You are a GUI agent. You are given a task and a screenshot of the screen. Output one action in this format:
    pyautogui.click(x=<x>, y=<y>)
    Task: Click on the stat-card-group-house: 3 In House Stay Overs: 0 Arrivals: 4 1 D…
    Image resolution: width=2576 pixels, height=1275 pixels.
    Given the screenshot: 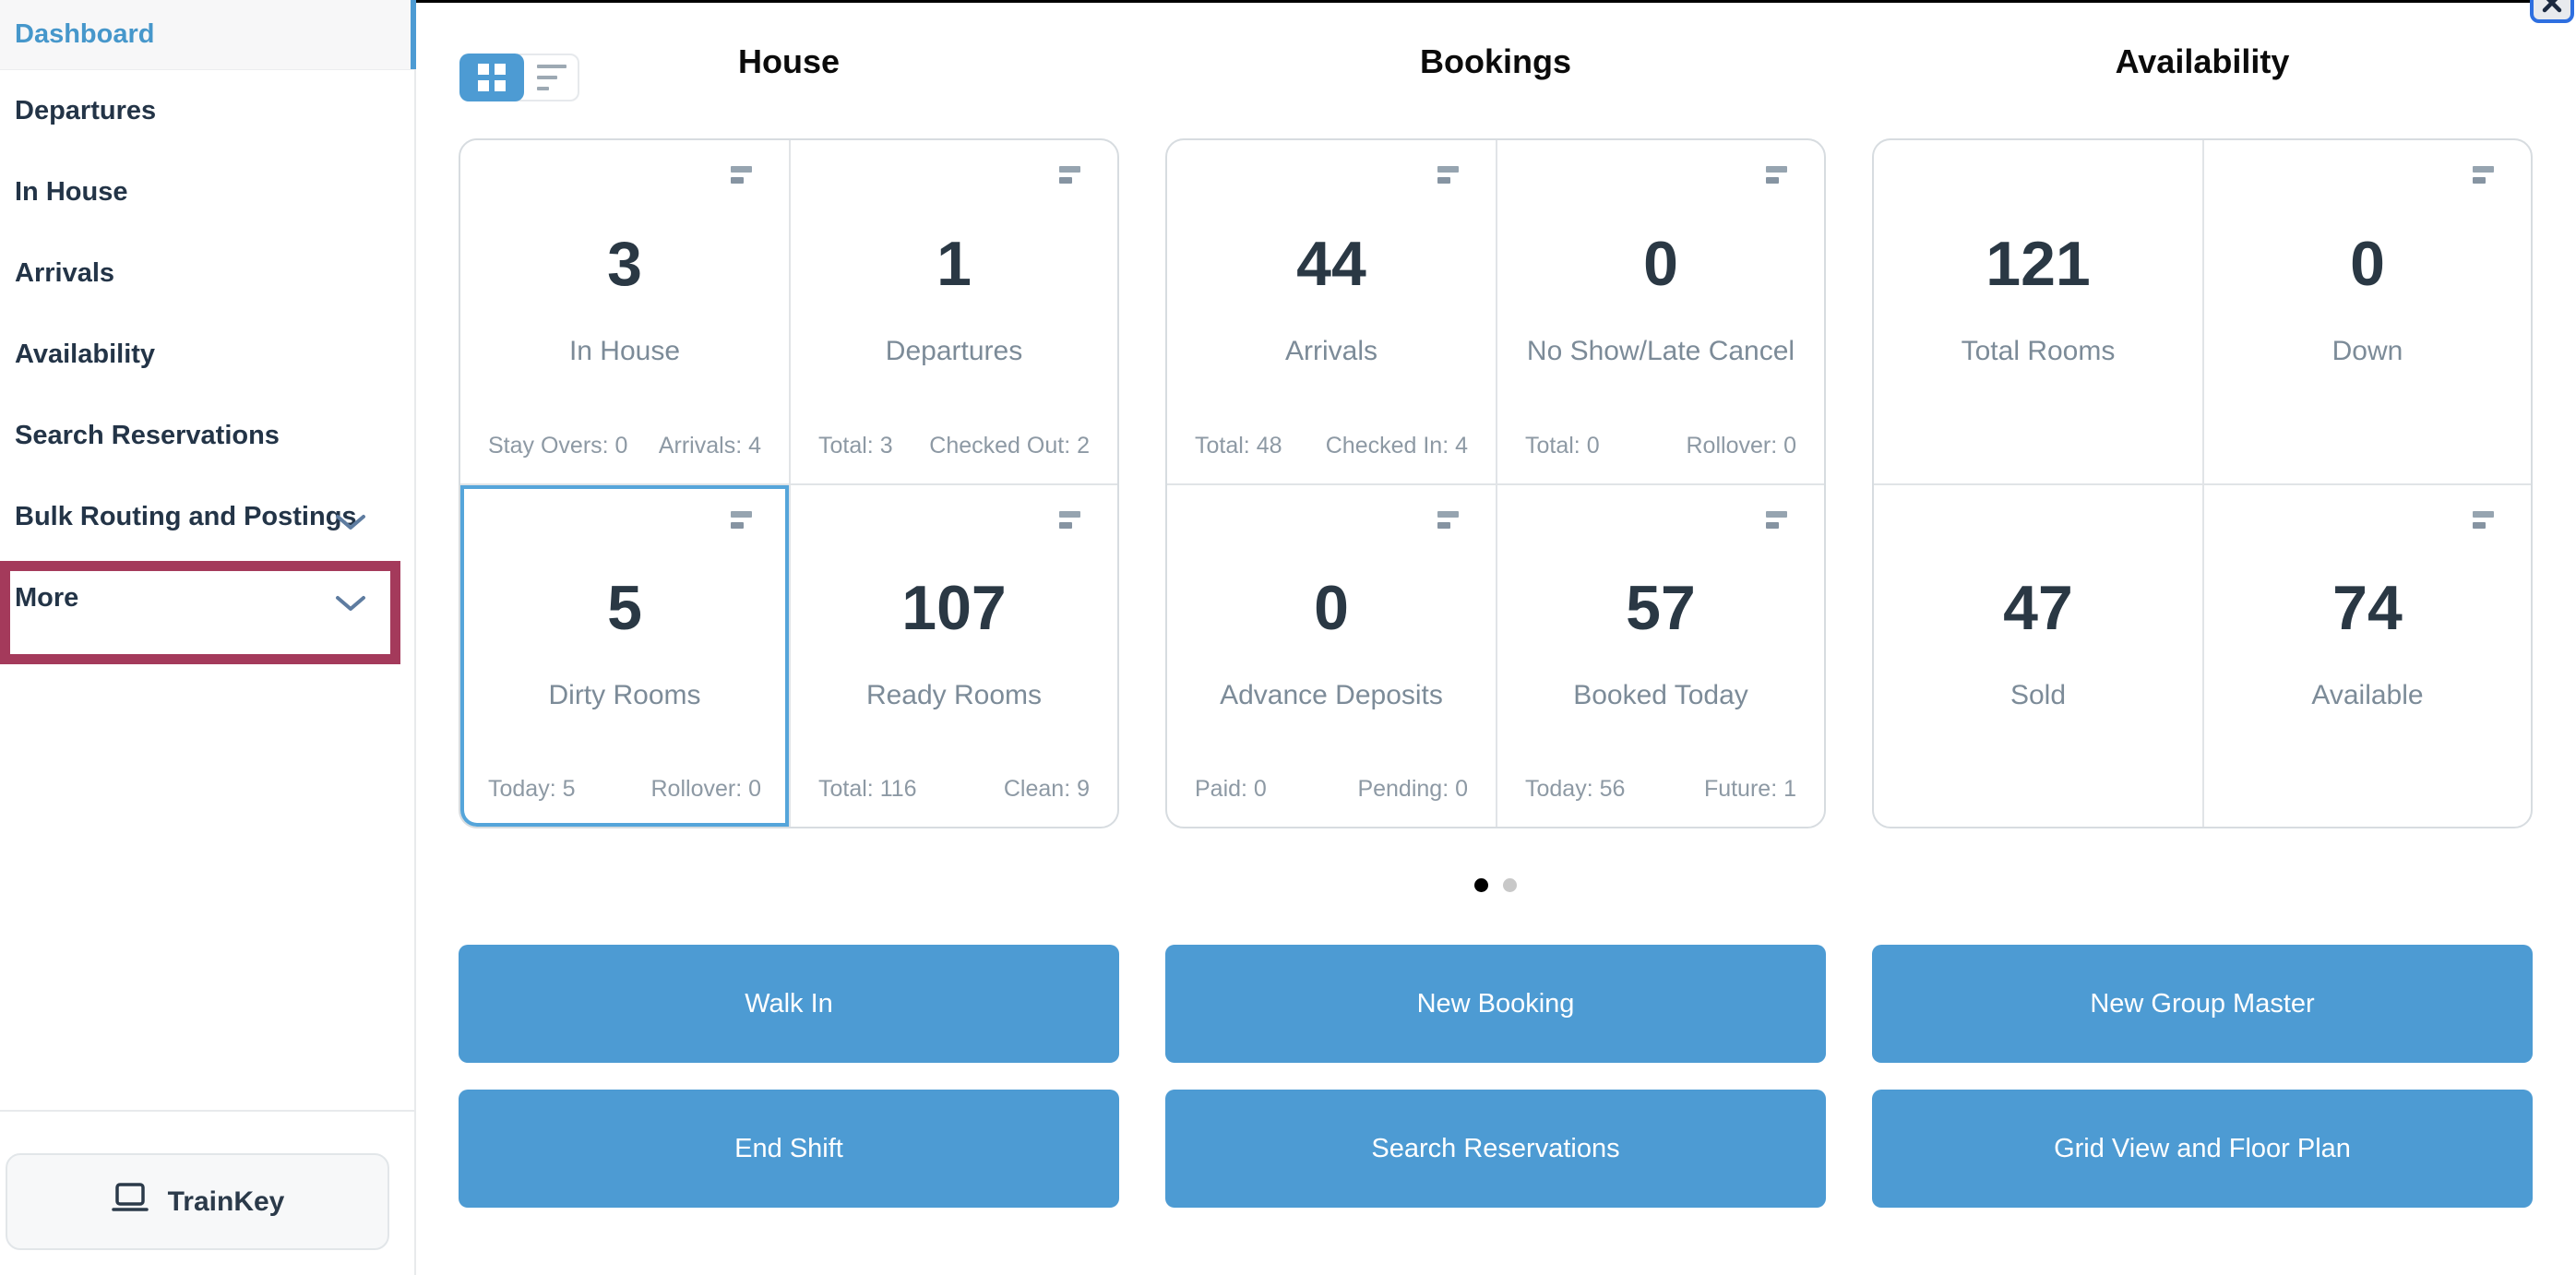 What is the action you would take?
    pyautogui.click(x=789, y=483)
    